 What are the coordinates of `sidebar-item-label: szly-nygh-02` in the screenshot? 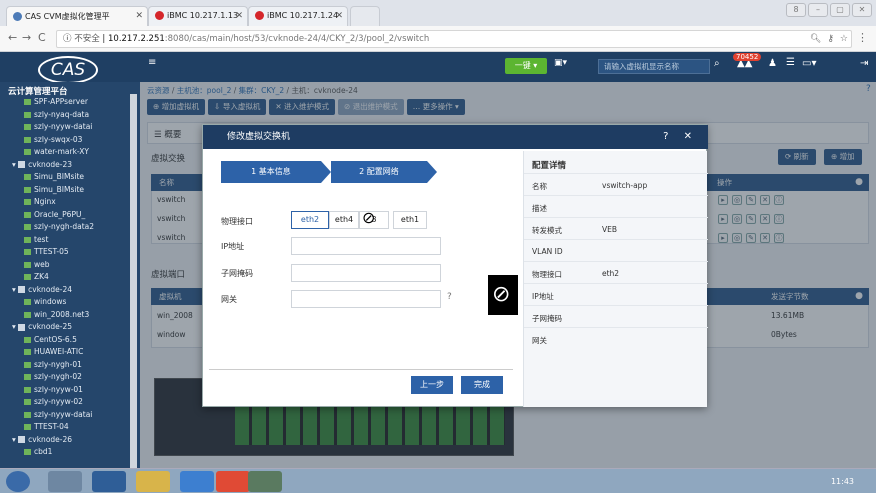 It's located at (58, 376).